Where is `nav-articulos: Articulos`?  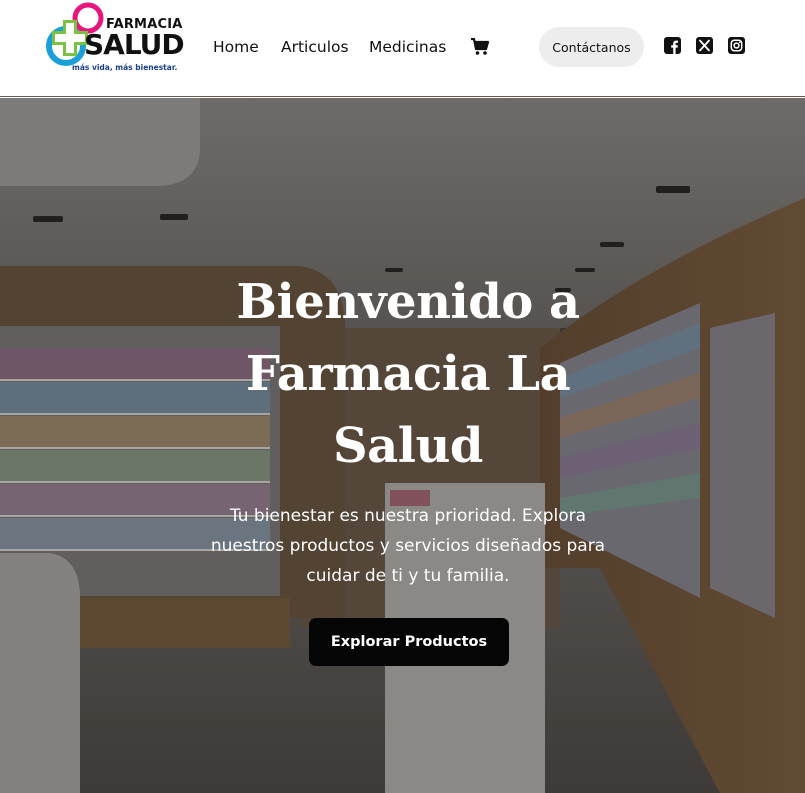 nav-articulos: Articulos is located at coordinates (315, 47).